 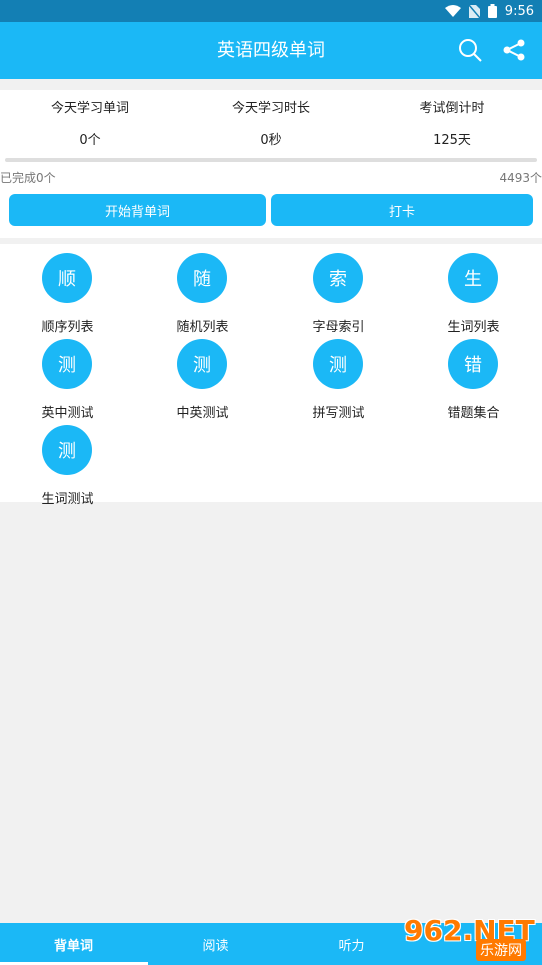 I want to click on wifi-icon, so click(x=452, y=11).